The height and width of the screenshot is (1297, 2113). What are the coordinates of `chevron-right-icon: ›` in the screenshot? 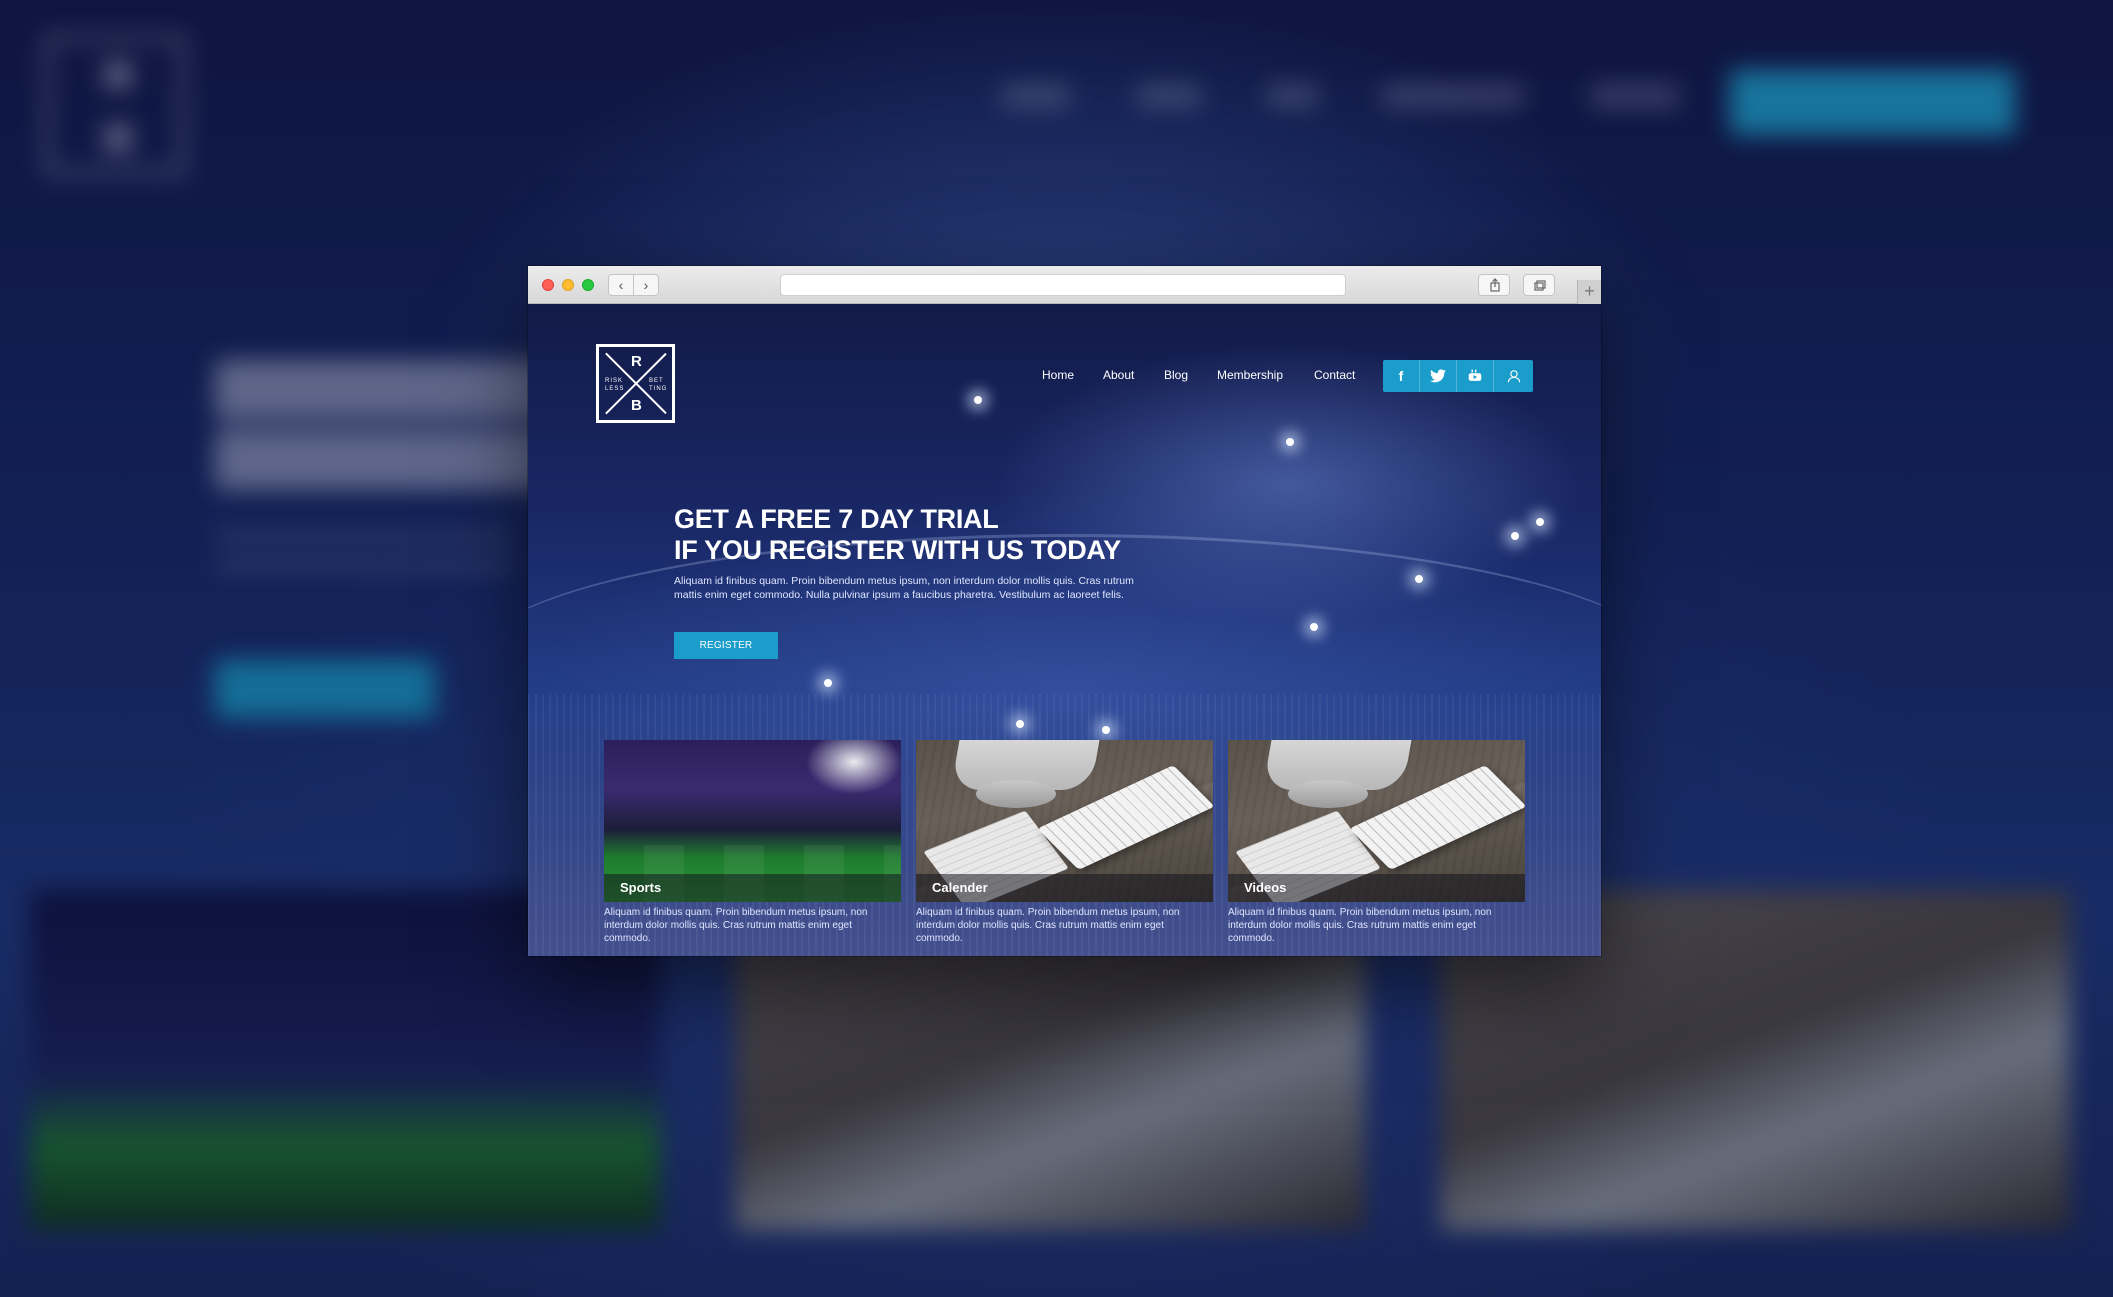 It's located at (646, 285).